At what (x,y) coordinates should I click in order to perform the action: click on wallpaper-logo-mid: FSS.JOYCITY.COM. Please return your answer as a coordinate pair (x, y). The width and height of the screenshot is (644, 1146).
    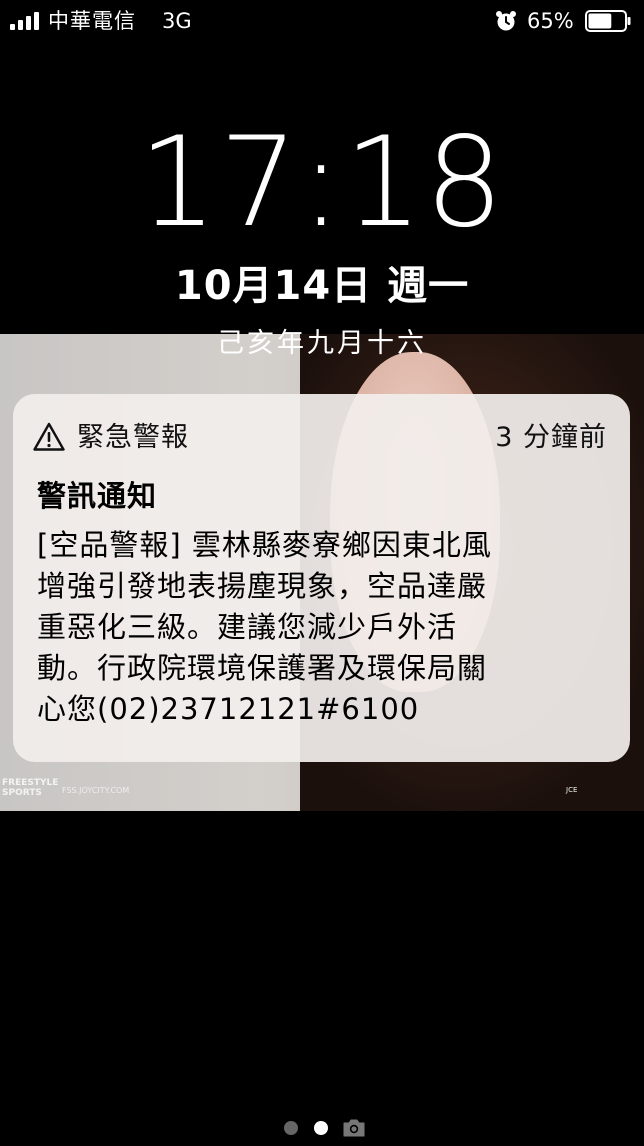
    Looking at the image, I should click on (96, 790).